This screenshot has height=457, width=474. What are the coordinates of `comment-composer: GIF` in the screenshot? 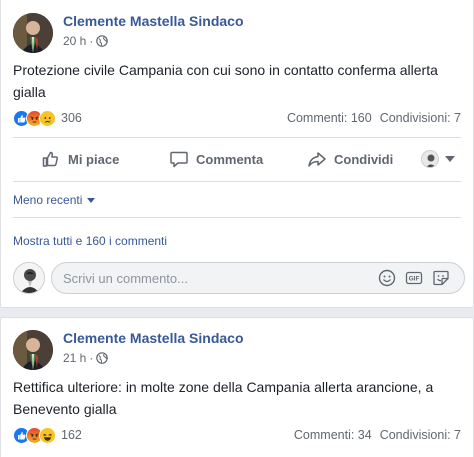 It's located at (243, 279).